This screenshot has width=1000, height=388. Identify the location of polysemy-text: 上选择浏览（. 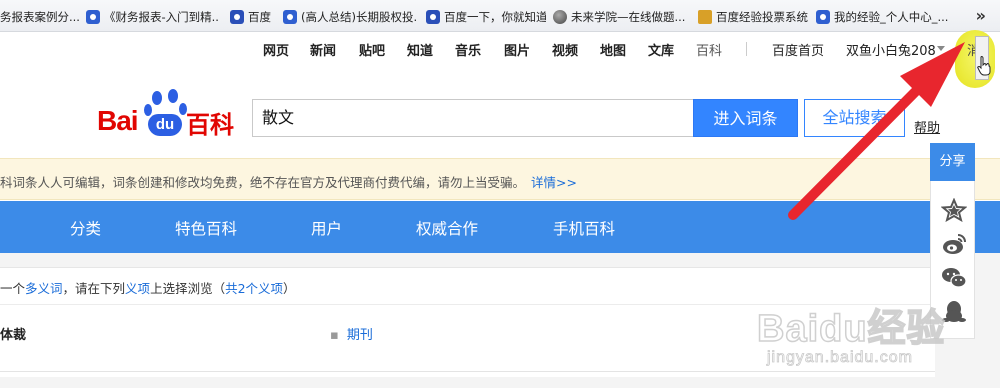
(188, 288).